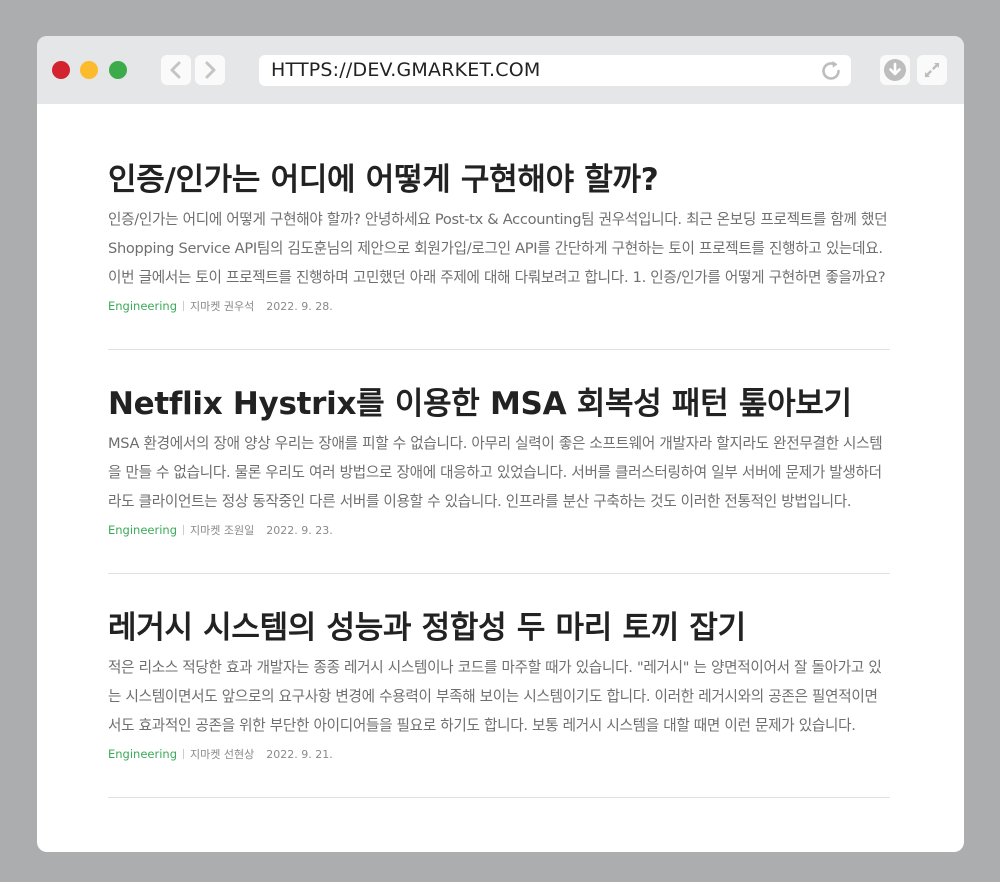  Describe the element at coordinates (299, 306) in the screenshot. I see `post-date: 2022. 9. 28.` at that location.